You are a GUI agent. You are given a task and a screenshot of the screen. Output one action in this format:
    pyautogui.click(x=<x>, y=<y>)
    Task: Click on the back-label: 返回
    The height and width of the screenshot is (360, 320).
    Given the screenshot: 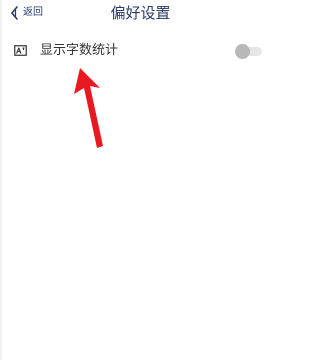 What is the action you would take?
    pyautogui.click(x=33, y=12)
    